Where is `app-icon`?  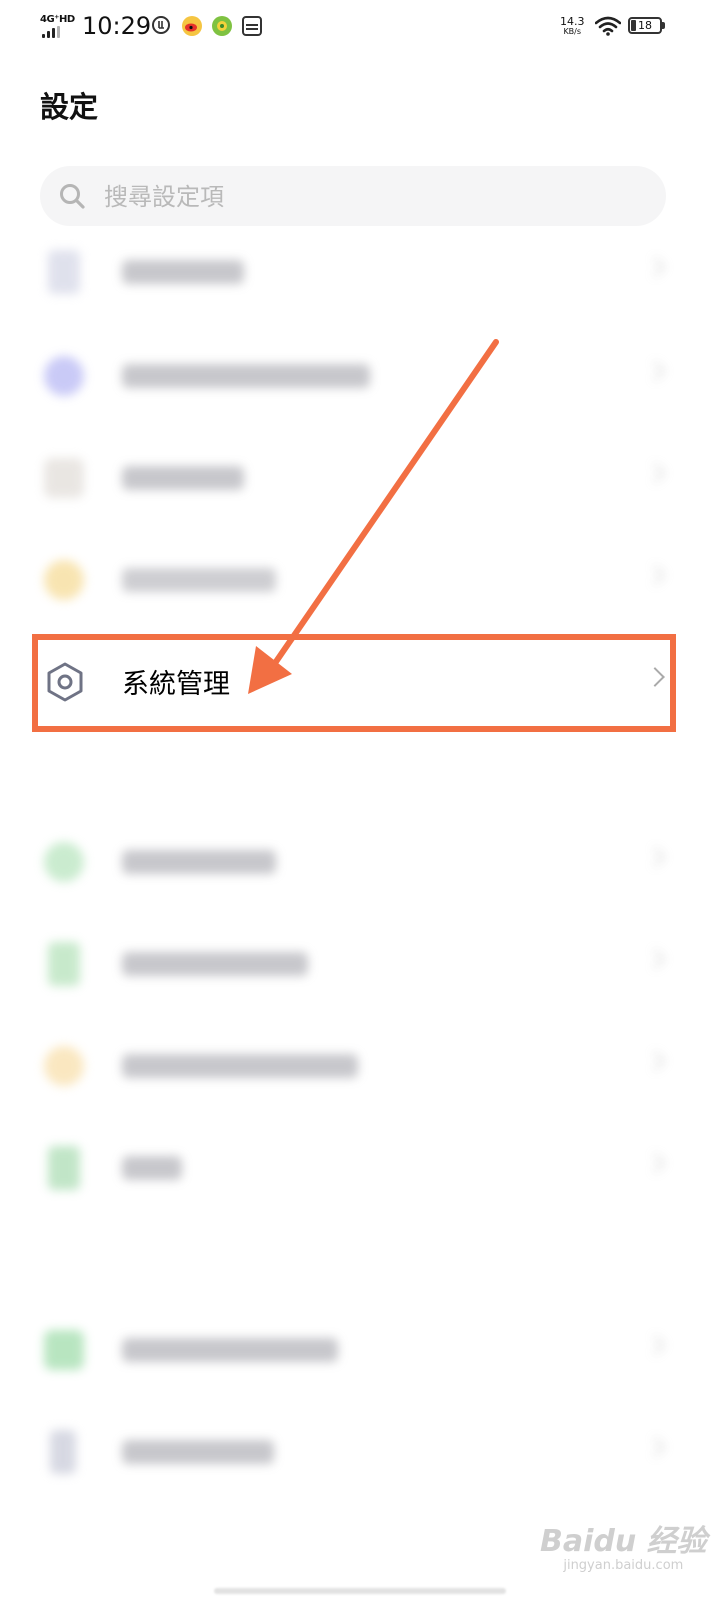
app-icon is located at coordinates (64, 1350).